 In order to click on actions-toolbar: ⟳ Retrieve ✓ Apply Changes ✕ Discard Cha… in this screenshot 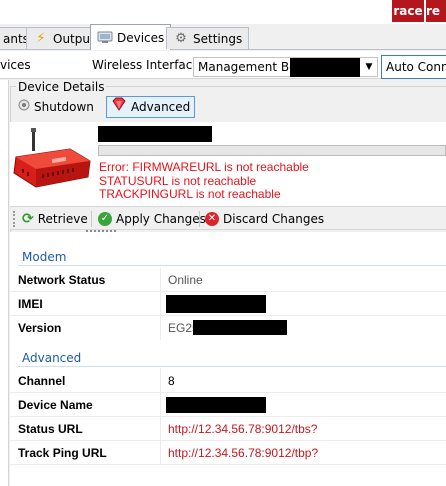, I will do `click(228, 218)`.